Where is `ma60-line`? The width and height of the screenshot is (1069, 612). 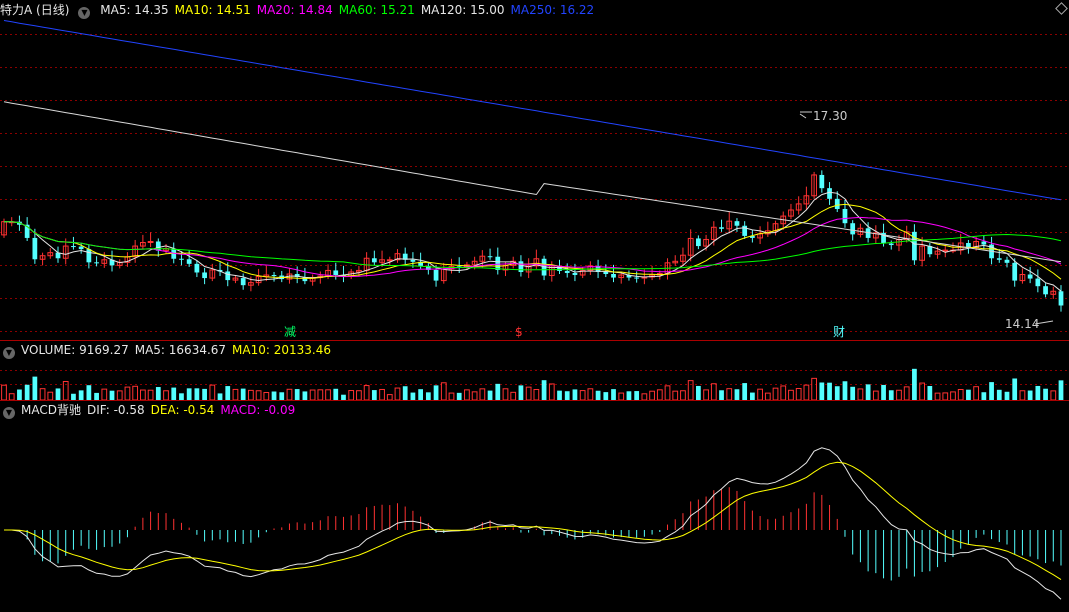
ma60-line is located at coordinates (533, 246).